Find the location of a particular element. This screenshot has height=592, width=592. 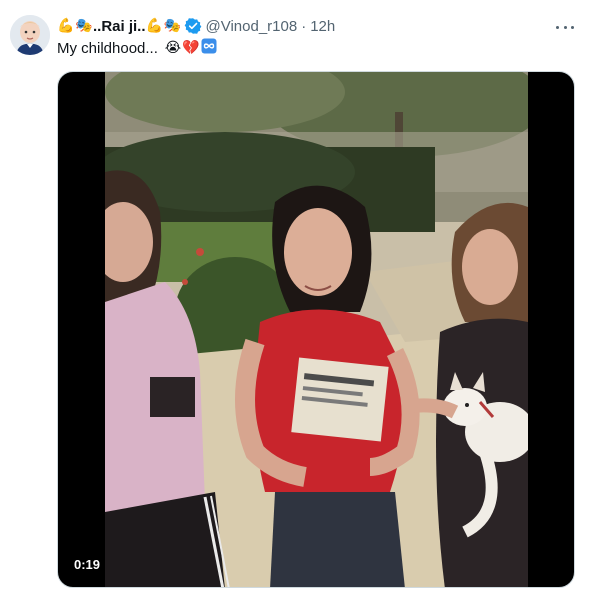

author-handle: @Vinod_r108 is located at coordinates (252, 26).